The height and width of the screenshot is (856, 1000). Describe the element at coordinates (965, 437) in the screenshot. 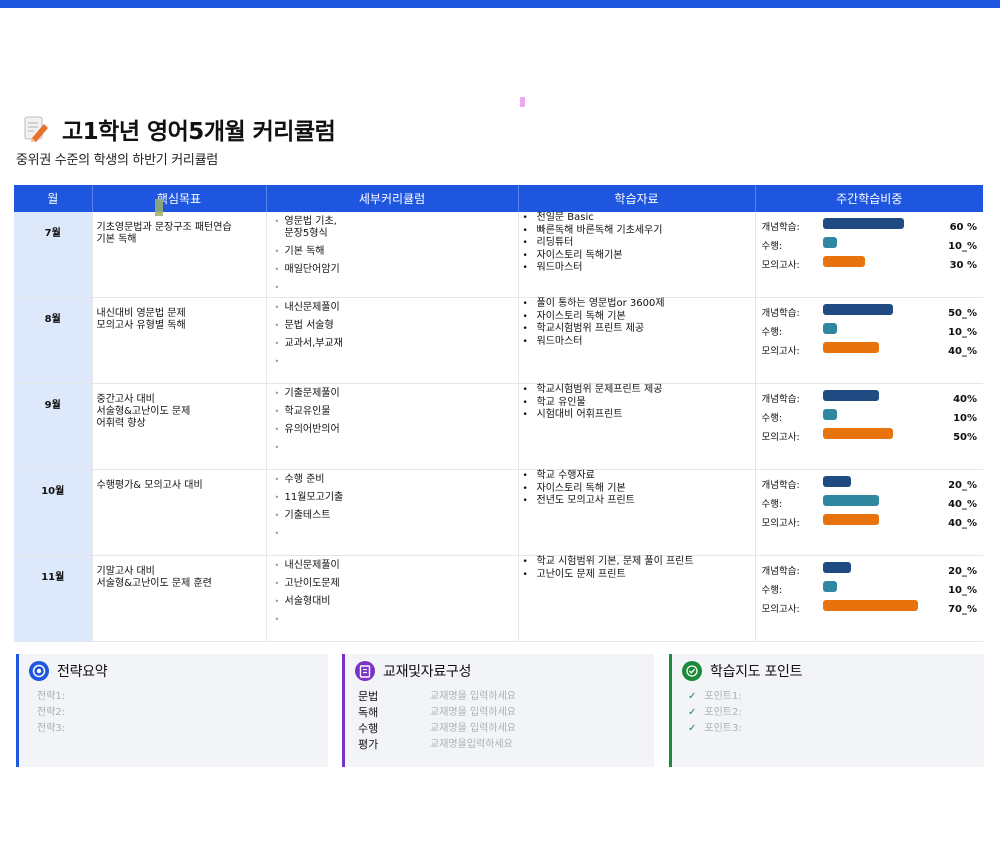

I see `weight-percent: 50%` at that location.